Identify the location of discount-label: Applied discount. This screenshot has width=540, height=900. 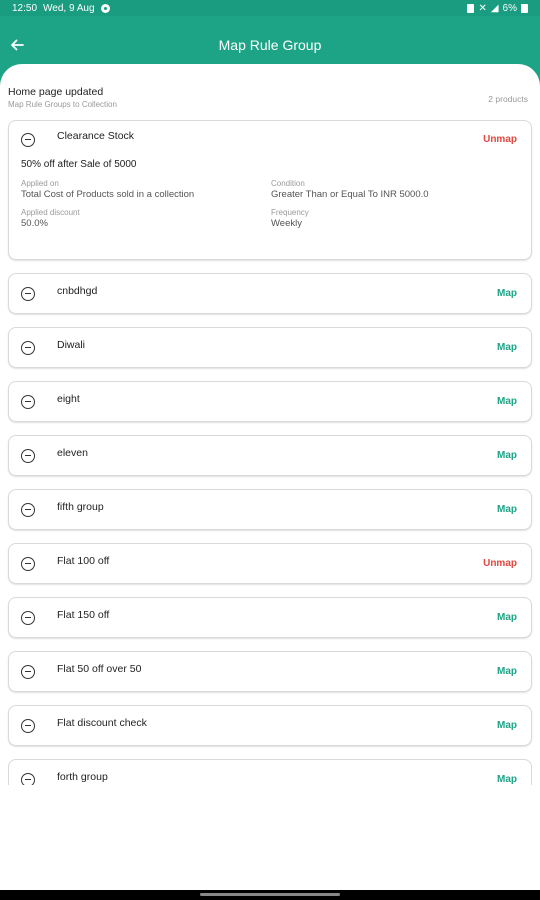
(50, 212).